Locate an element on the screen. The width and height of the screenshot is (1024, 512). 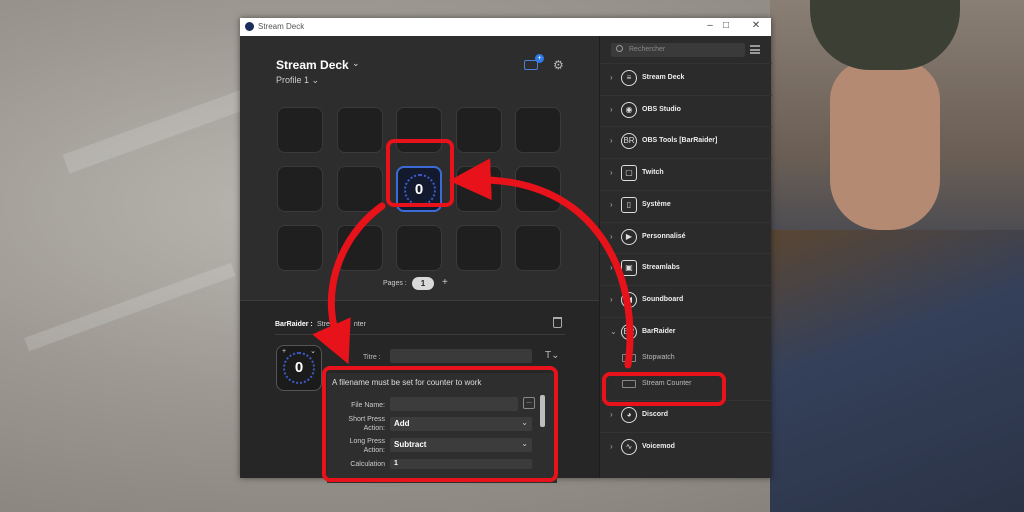
title-bar: Stream Deck – □ ✕ is located at coordinates (505, 27).